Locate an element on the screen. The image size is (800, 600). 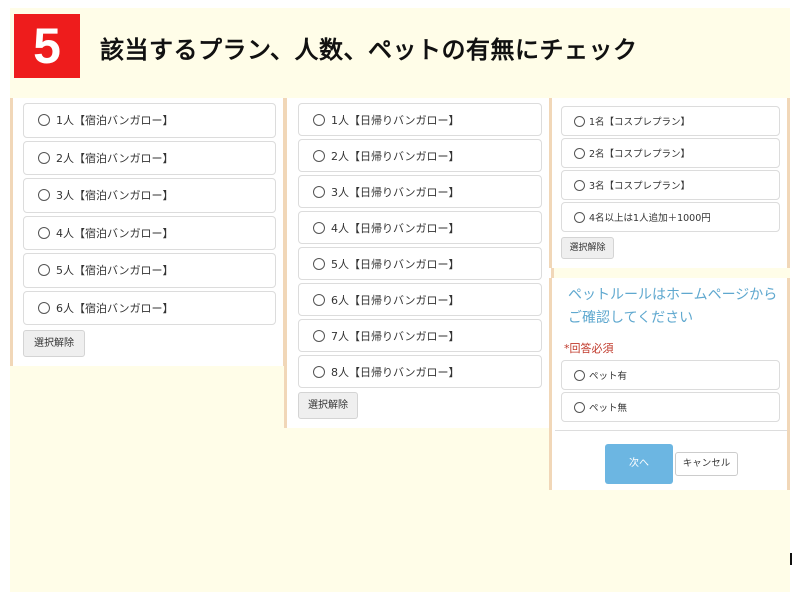
day-option-7: 7人【日帰りバンガロー】 is located at coordinates (420, 335).